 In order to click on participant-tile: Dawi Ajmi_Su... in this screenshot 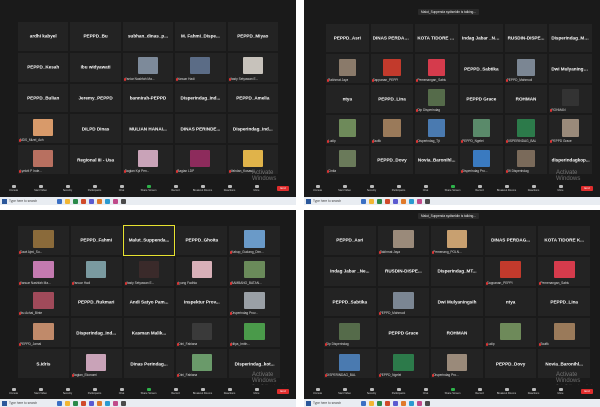, I will do `click(43, 240)`.